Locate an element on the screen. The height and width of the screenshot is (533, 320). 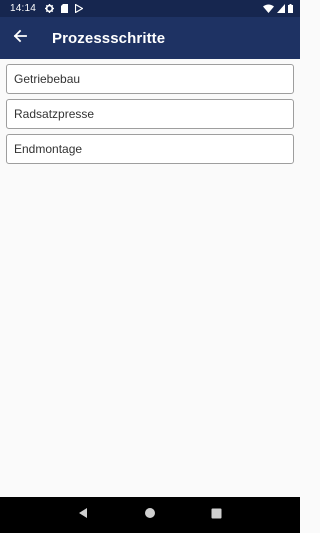
nav-back-button is located at coordinates (83, 515).